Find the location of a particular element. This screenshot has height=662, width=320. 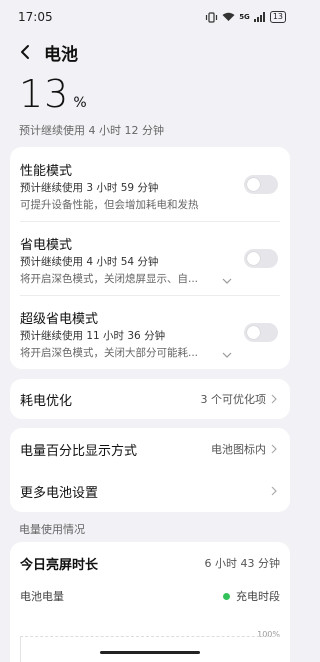

percent-display-row: 电量百分比显示方式 电池图标内 is located at coordinates (150, 449).